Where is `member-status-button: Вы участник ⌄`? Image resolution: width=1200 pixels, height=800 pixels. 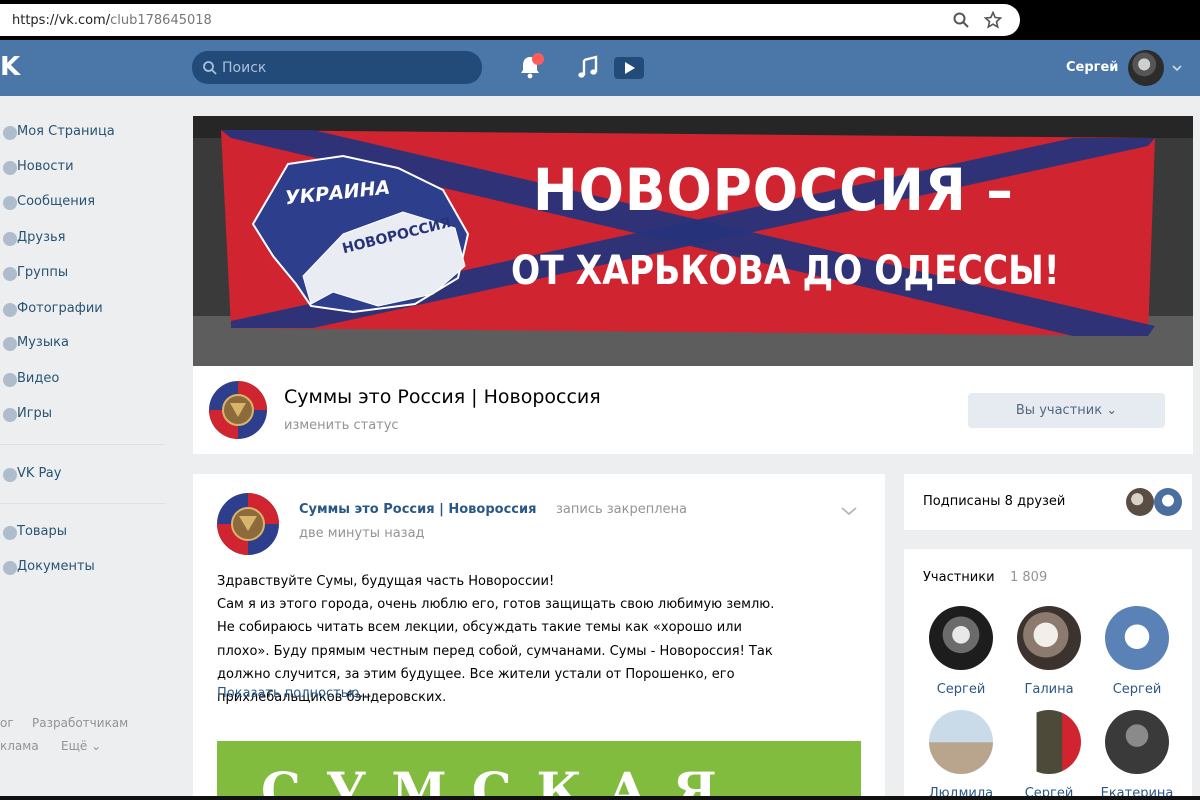
member-status-button: Вы участник ⌄ is located at coordinates (1066, 410).